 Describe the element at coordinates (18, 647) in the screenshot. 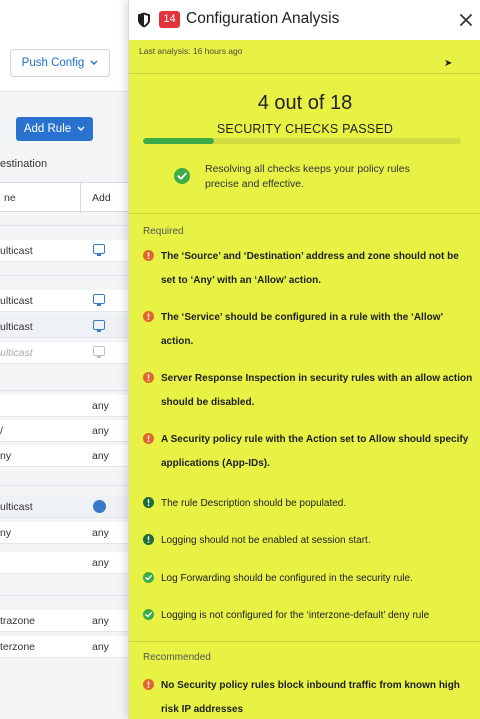

I see `zone-cell: terzone` at that location.